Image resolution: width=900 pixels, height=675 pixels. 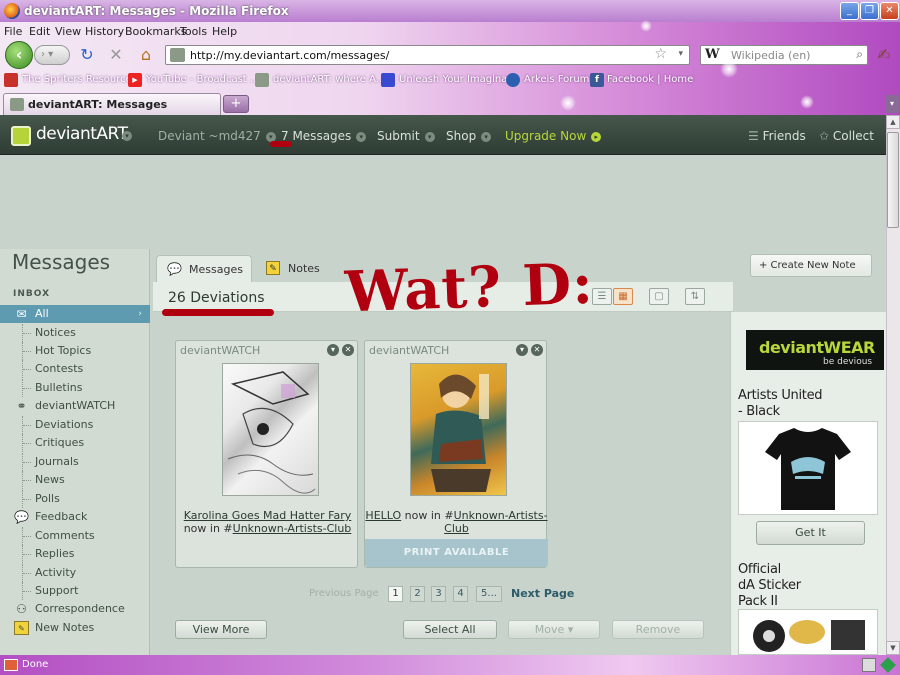 What do you see at coordinates (75, 573) in the screenshot?
I see `sidebar-item-activity: Activity` at bounding box center [75, 573].